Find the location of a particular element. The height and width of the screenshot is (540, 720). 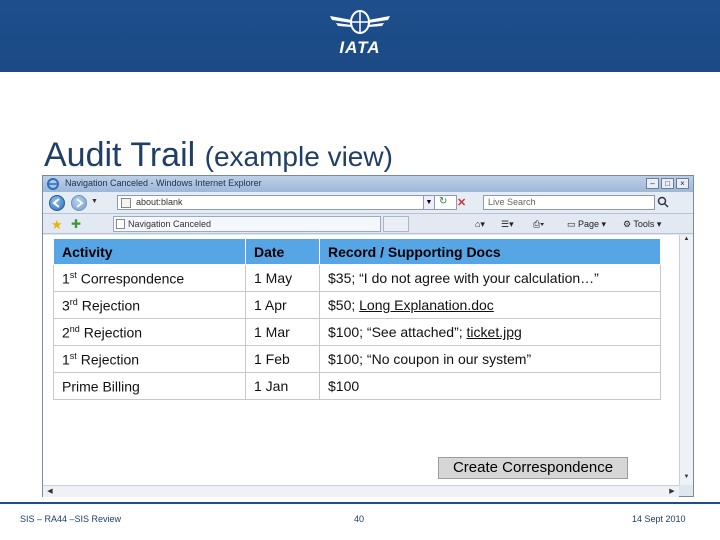

activity-ordinal: nd is located at coordinates (74, 328).